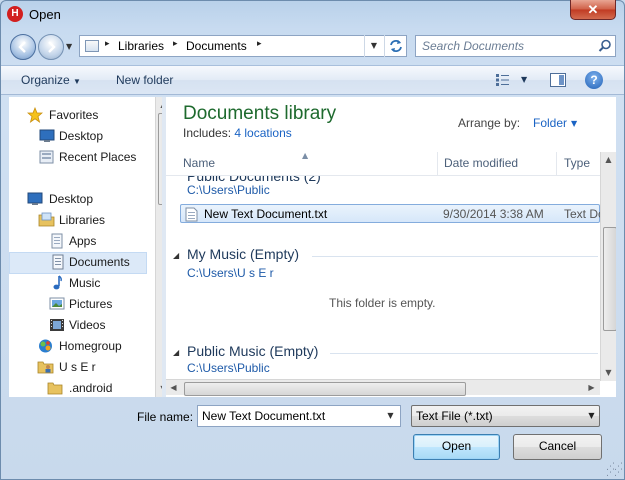 Image resolution: width=625 pixels, height=480 pixels. What do you see at coordinates (608, 372) in the screenshot?
I see `scroll-down-arrow-icon: ▼` at bounding box center [608, 372].